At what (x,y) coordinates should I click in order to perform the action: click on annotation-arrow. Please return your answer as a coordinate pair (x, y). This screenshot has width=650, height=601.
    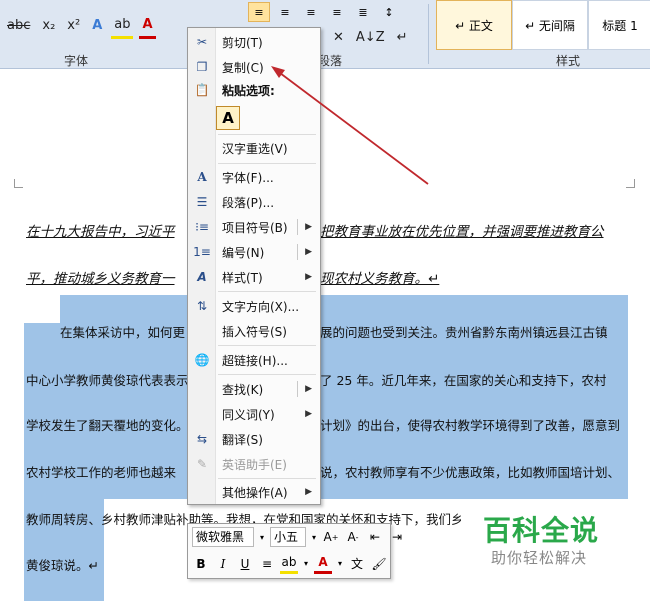
    Looking at the image, I should click on (350, 125).